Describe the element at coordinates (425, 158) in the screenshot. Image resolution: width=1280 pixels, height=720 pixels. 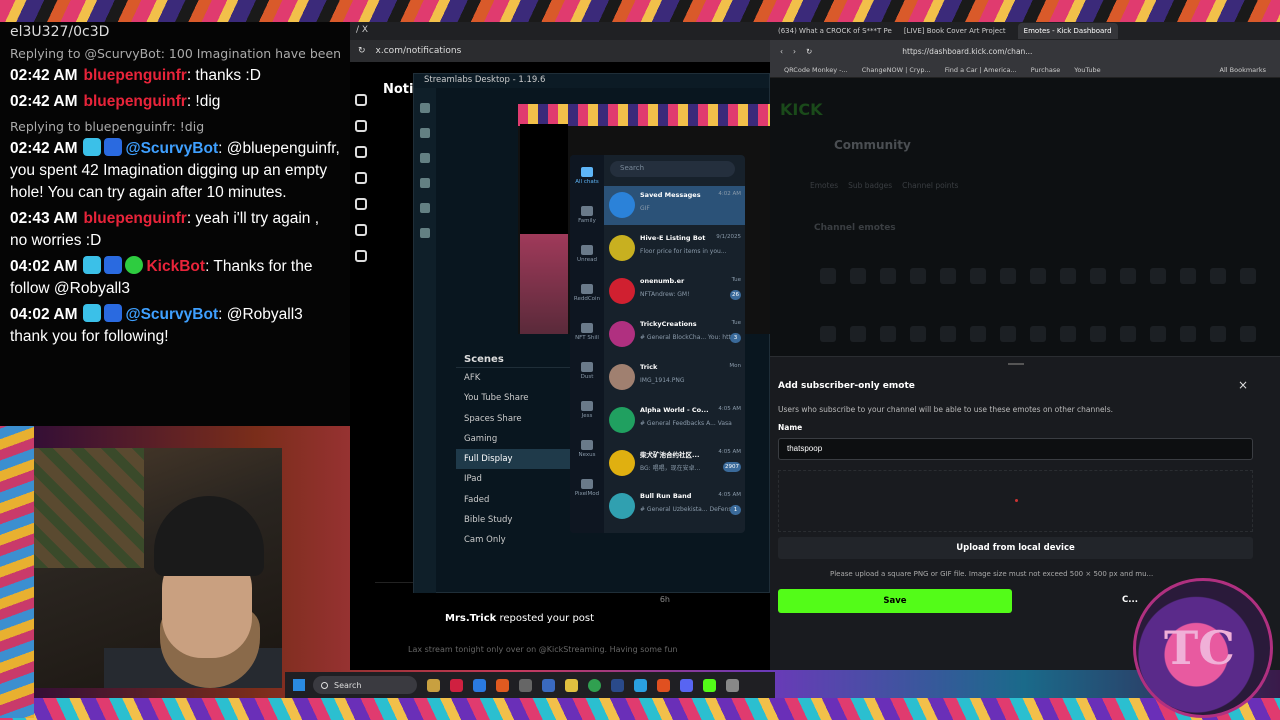
I see `stats-icon` at that location.